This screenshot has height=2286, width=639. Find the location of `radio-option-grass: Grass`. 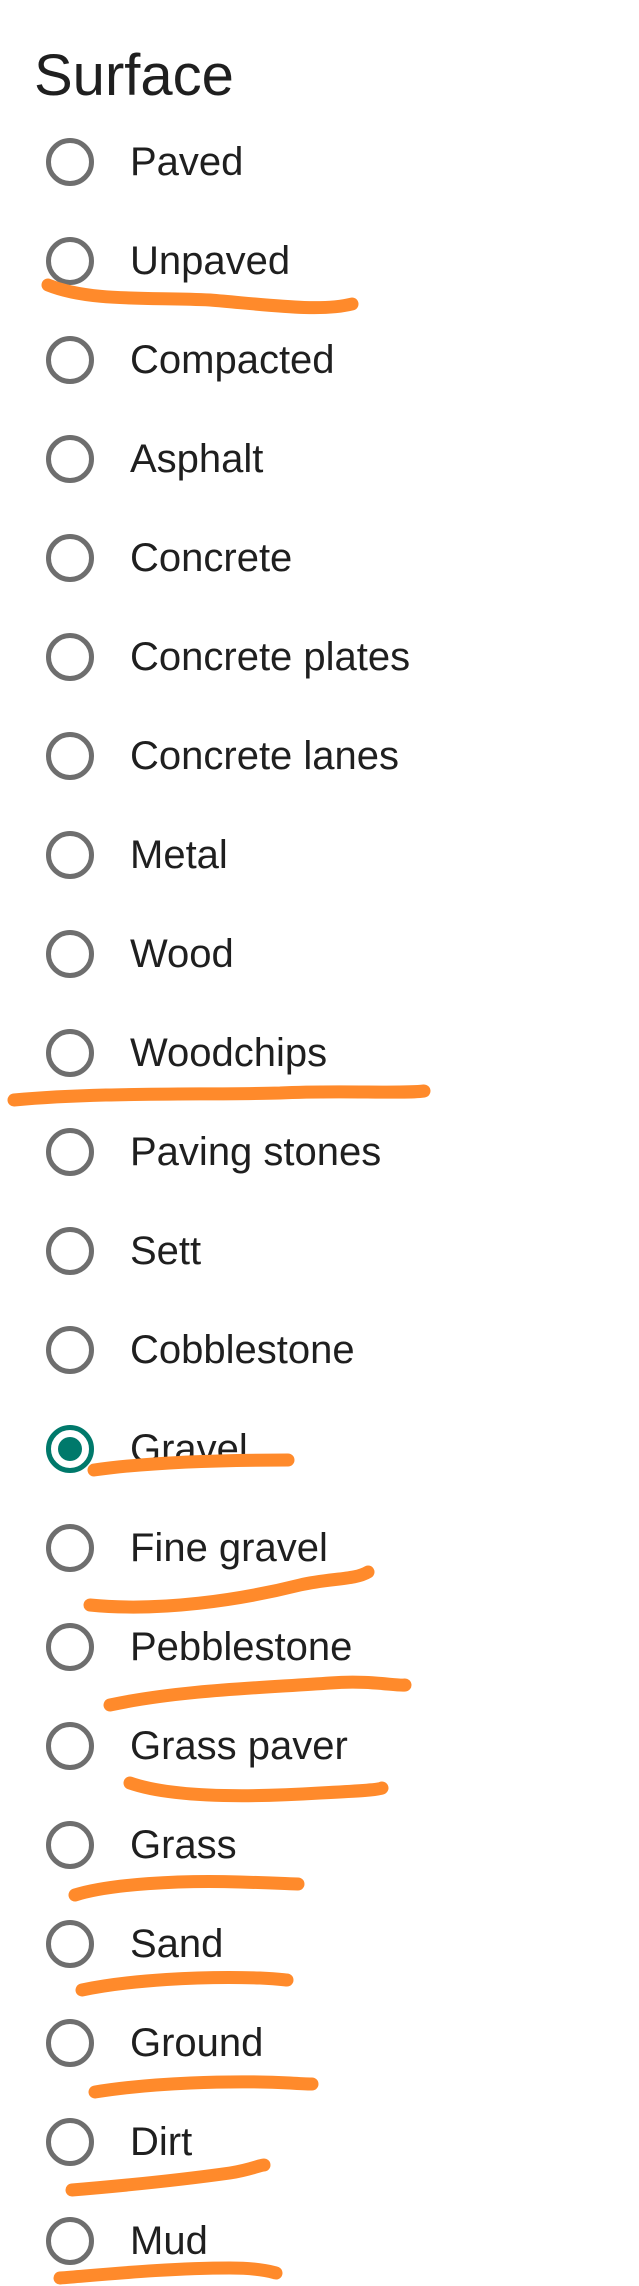

radio-option-grass: Grass is located at coordinates (326, 1845).